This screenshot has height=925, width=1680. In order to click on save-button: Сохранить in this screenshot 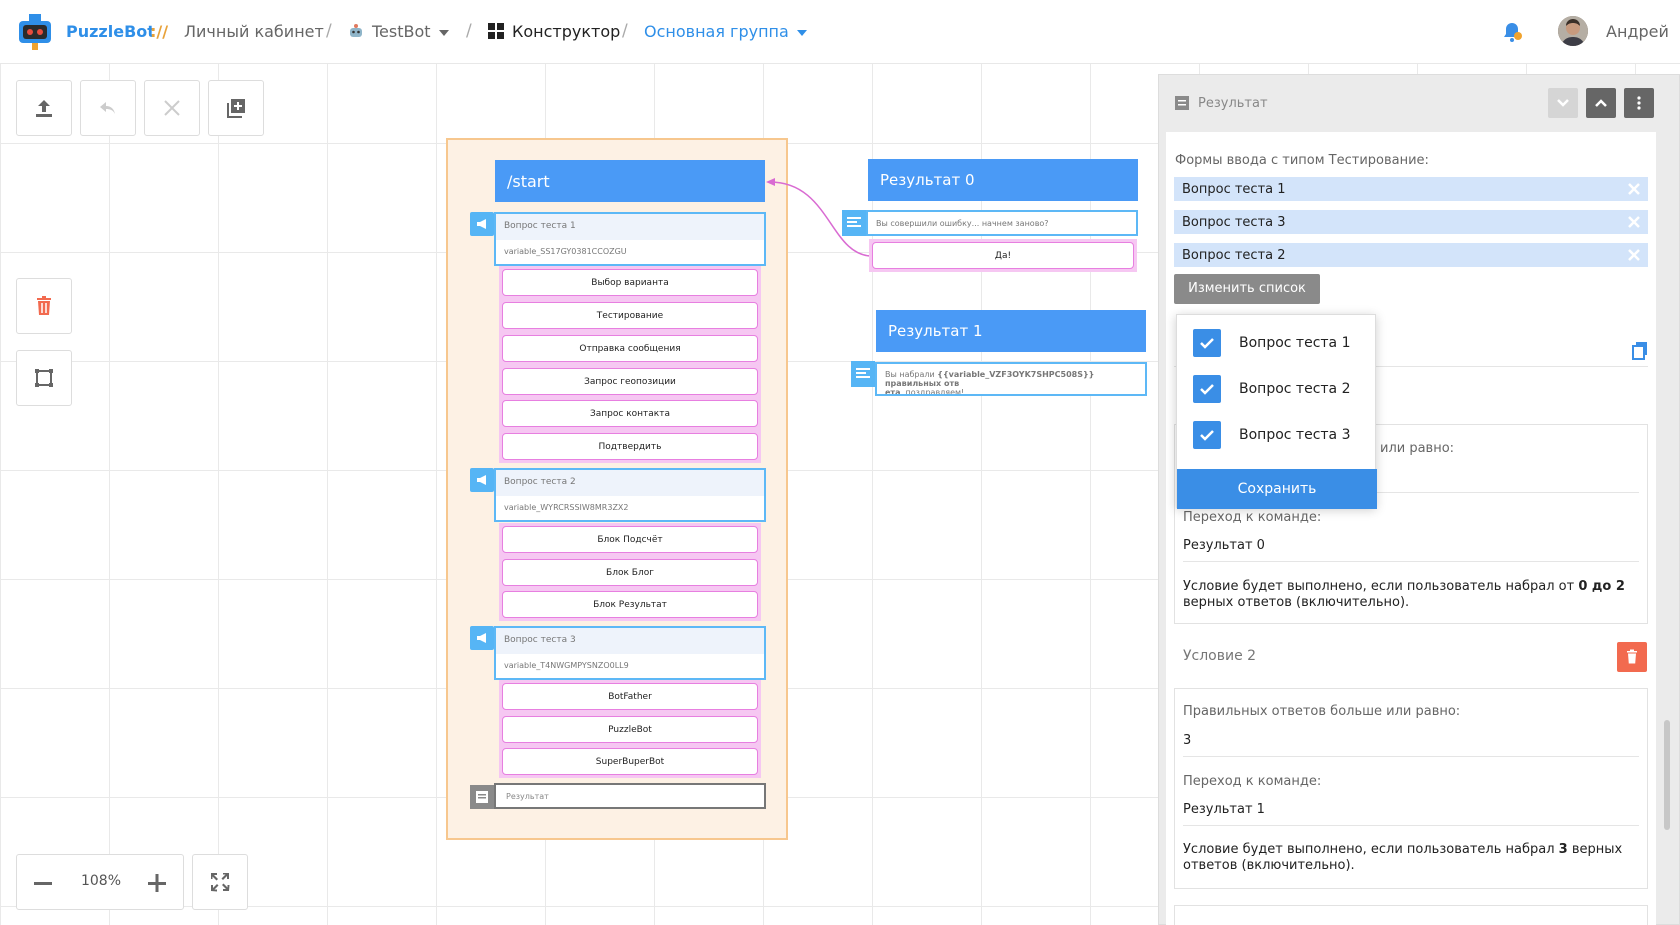, I will do `click(1277, 489)`.